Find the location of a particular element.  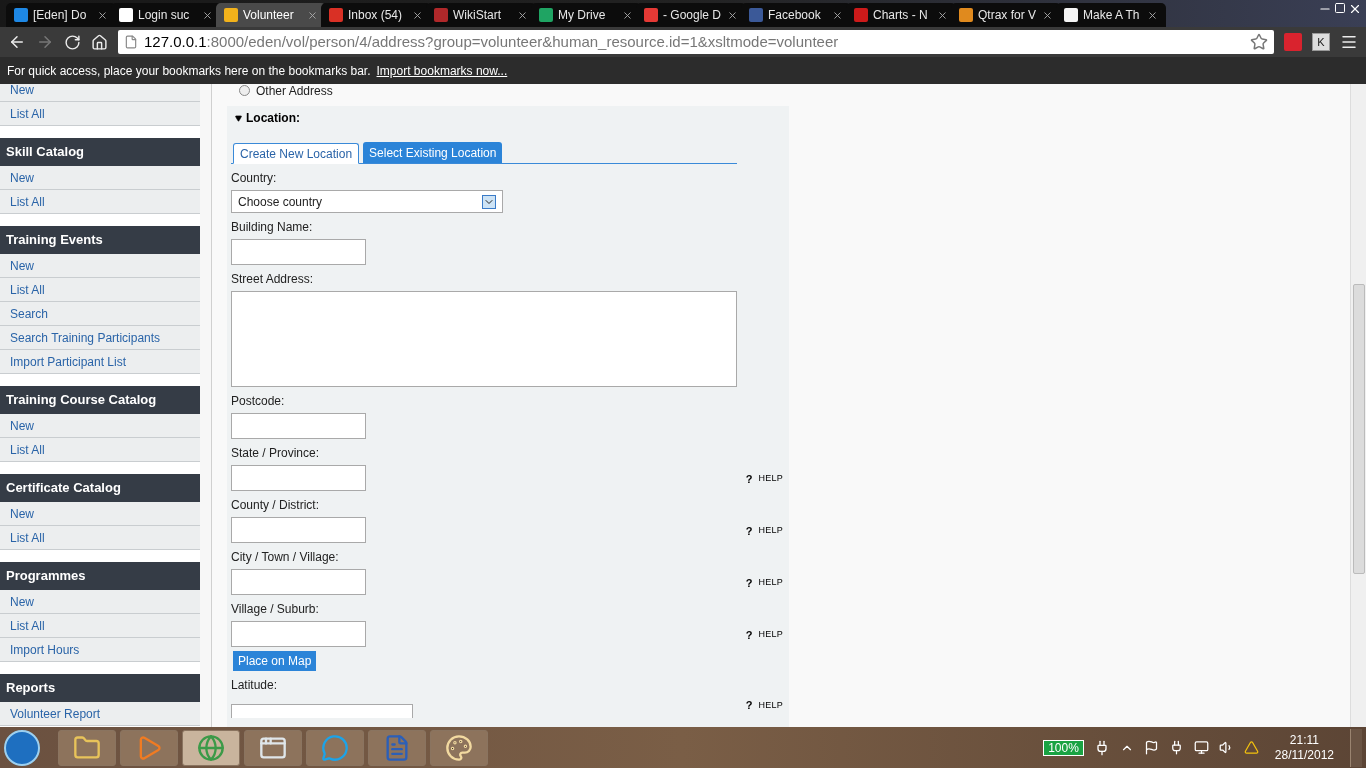

tab-title: Volunteer is located at coordinates (269, 15).